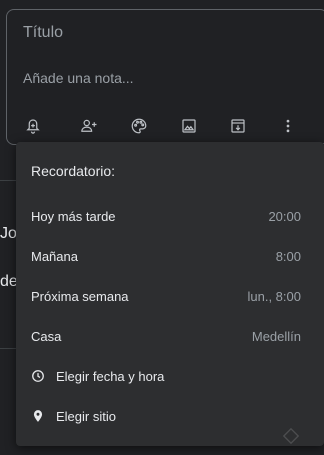 The height and width of the screenshot is (455, 324). I want to click on more-options-button, so click(288, 126).